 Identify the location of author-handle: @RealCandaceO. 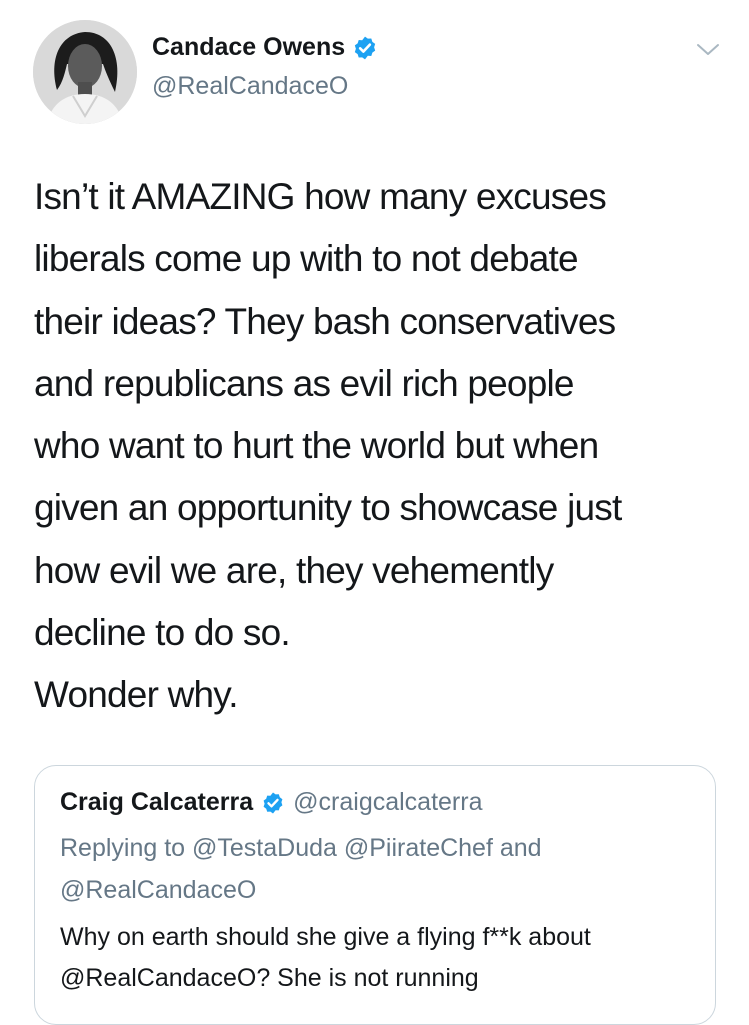
(250, 86).